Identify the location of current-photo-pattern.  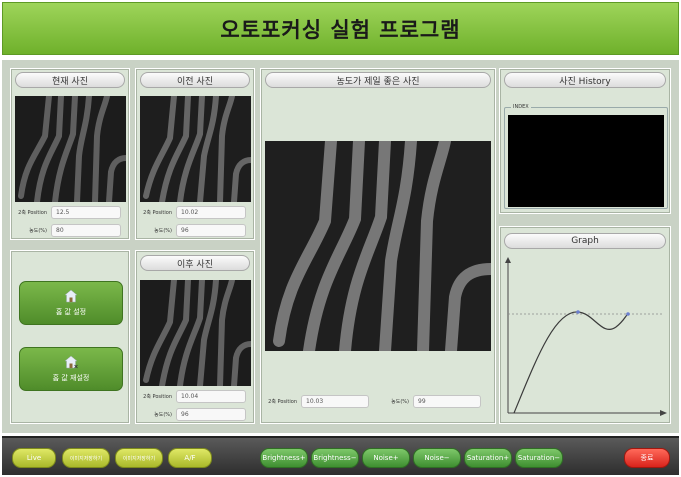
(70, 149).